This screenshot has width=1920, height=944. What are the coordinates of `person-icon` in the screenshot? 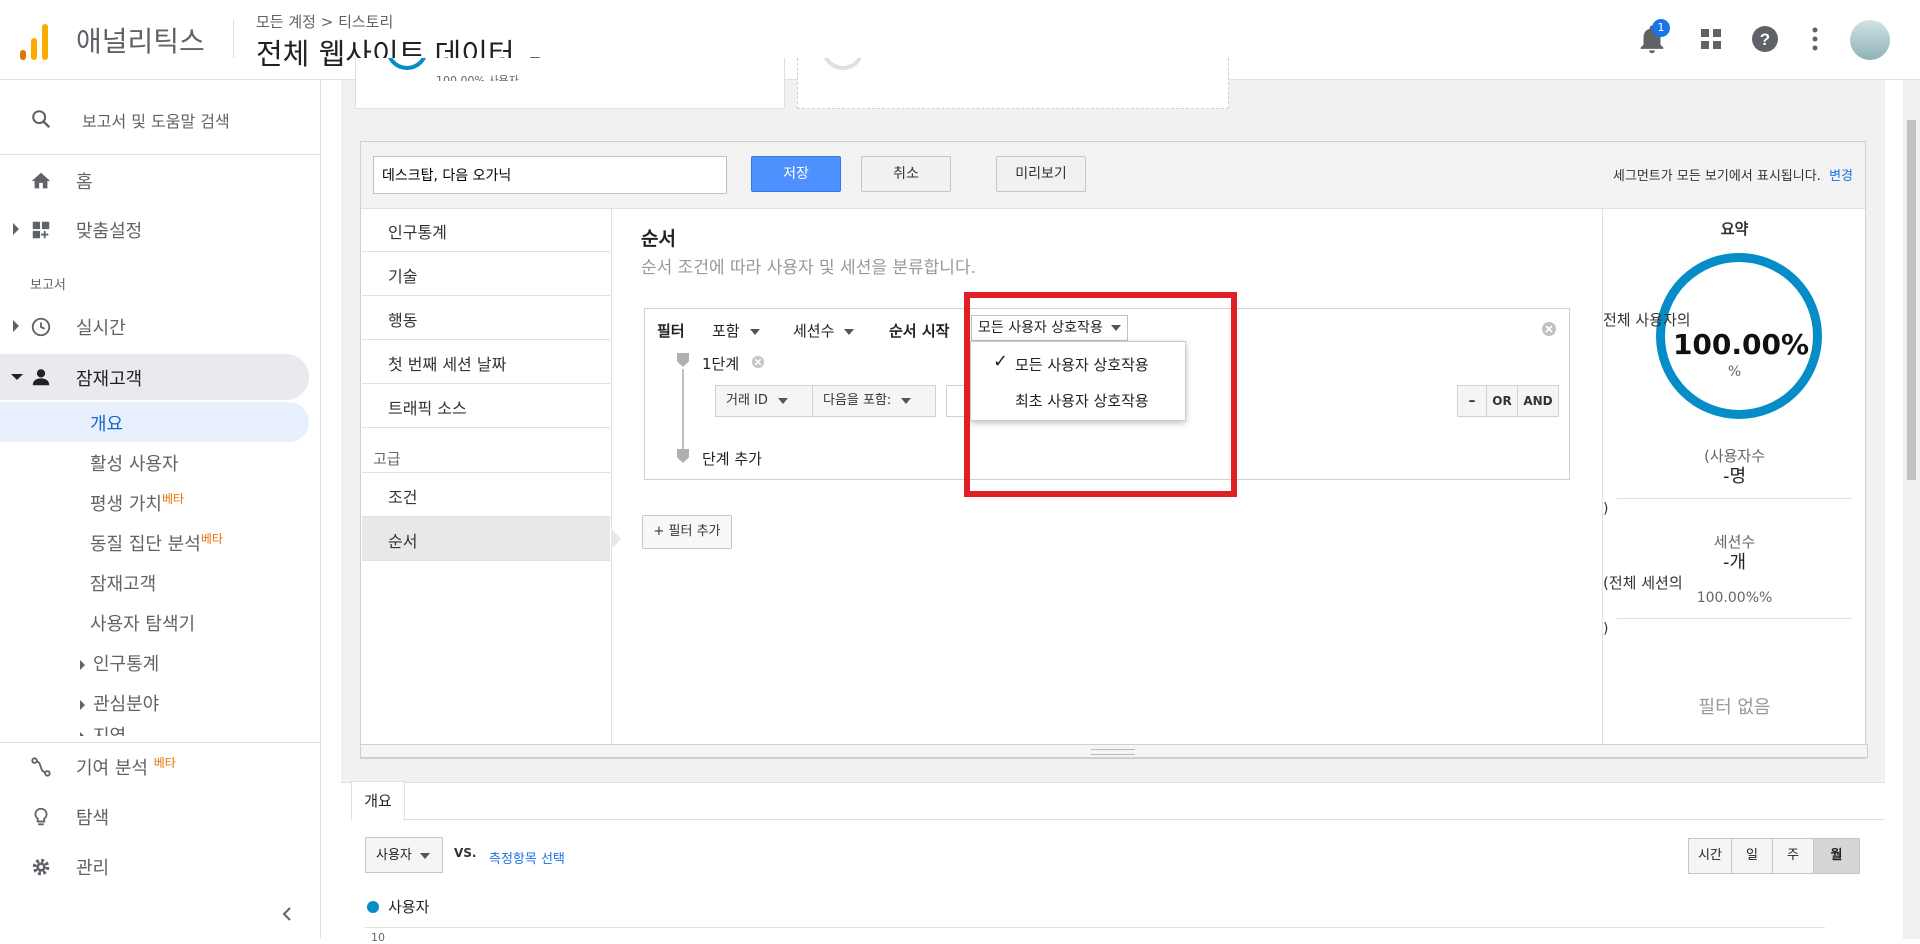 It's located at (41, 377).